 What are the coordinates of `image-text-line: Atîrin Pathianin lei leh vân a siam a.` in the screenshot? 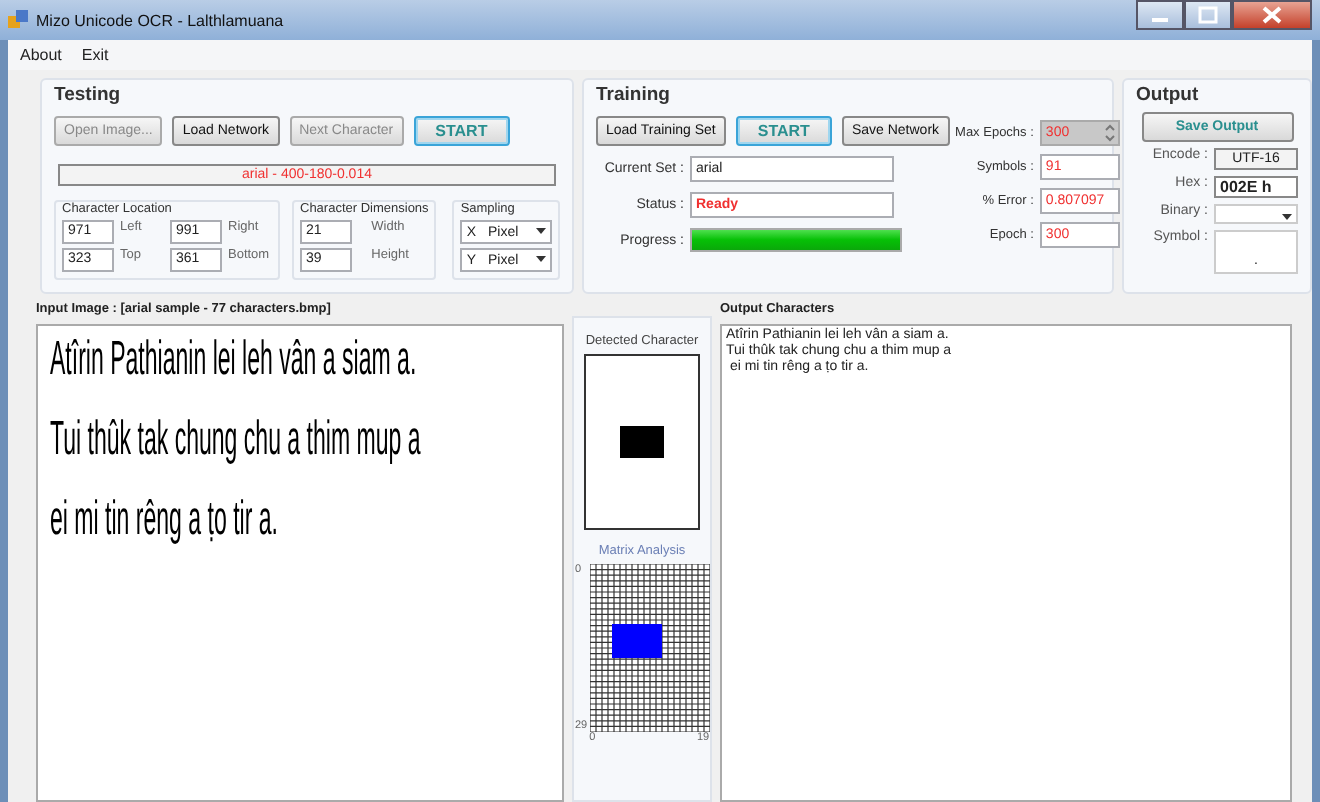 It's located at (233, 360).